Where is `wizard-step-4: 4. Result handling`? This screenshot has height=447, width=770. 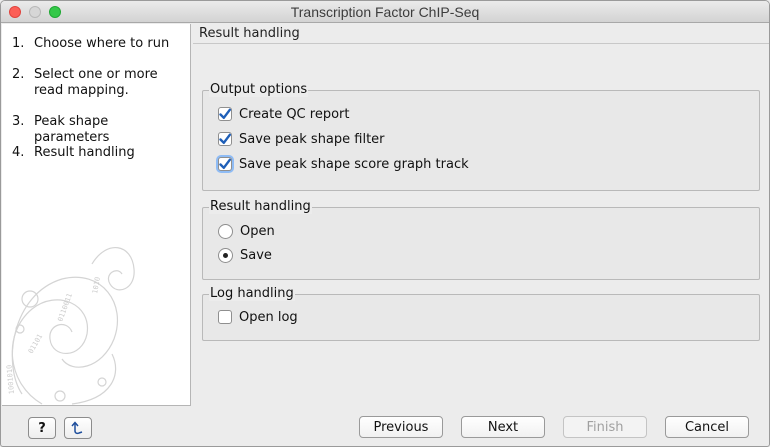
wizard-step-4: 4. Result handling is located at coordinates (98, 153).